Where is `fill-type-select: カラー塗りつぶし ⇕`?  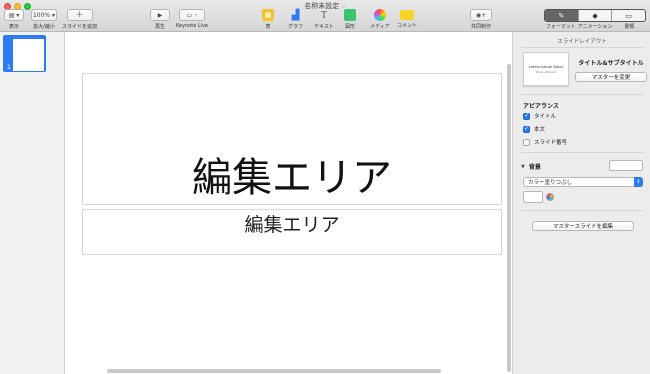
fill-type-select: カラー塗りつぶし ⇕ is located at coordinates (583, 182).